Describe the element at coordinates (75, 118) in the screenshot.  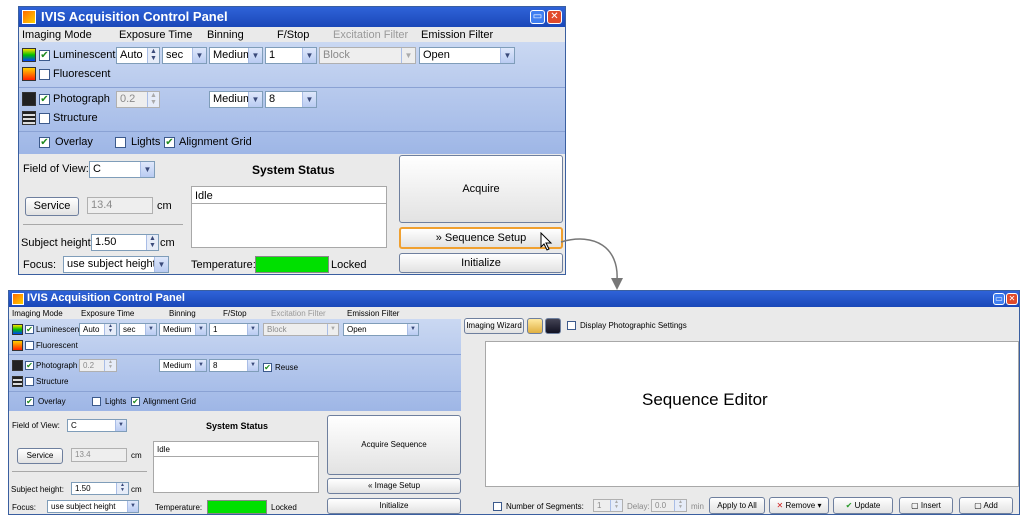
I see `structure-label: Structure` at that location.